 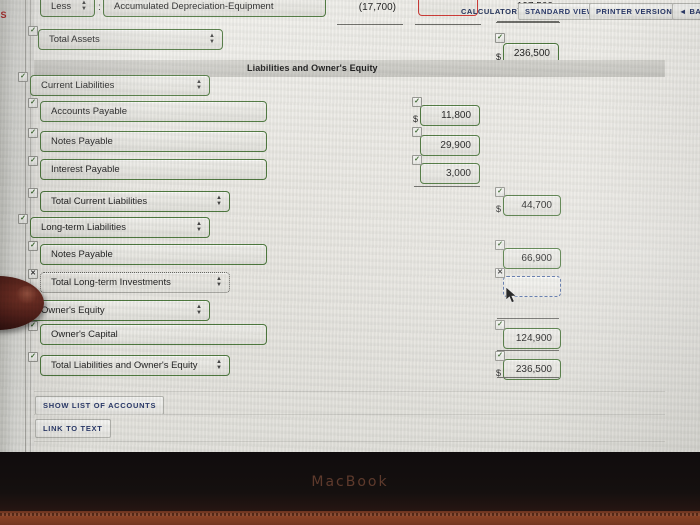 What do you see at coordinates (532, 205) in the screenshot?
I see `row-amount-total-current-liabilities: 44,700` at bounding box center [532, 205].